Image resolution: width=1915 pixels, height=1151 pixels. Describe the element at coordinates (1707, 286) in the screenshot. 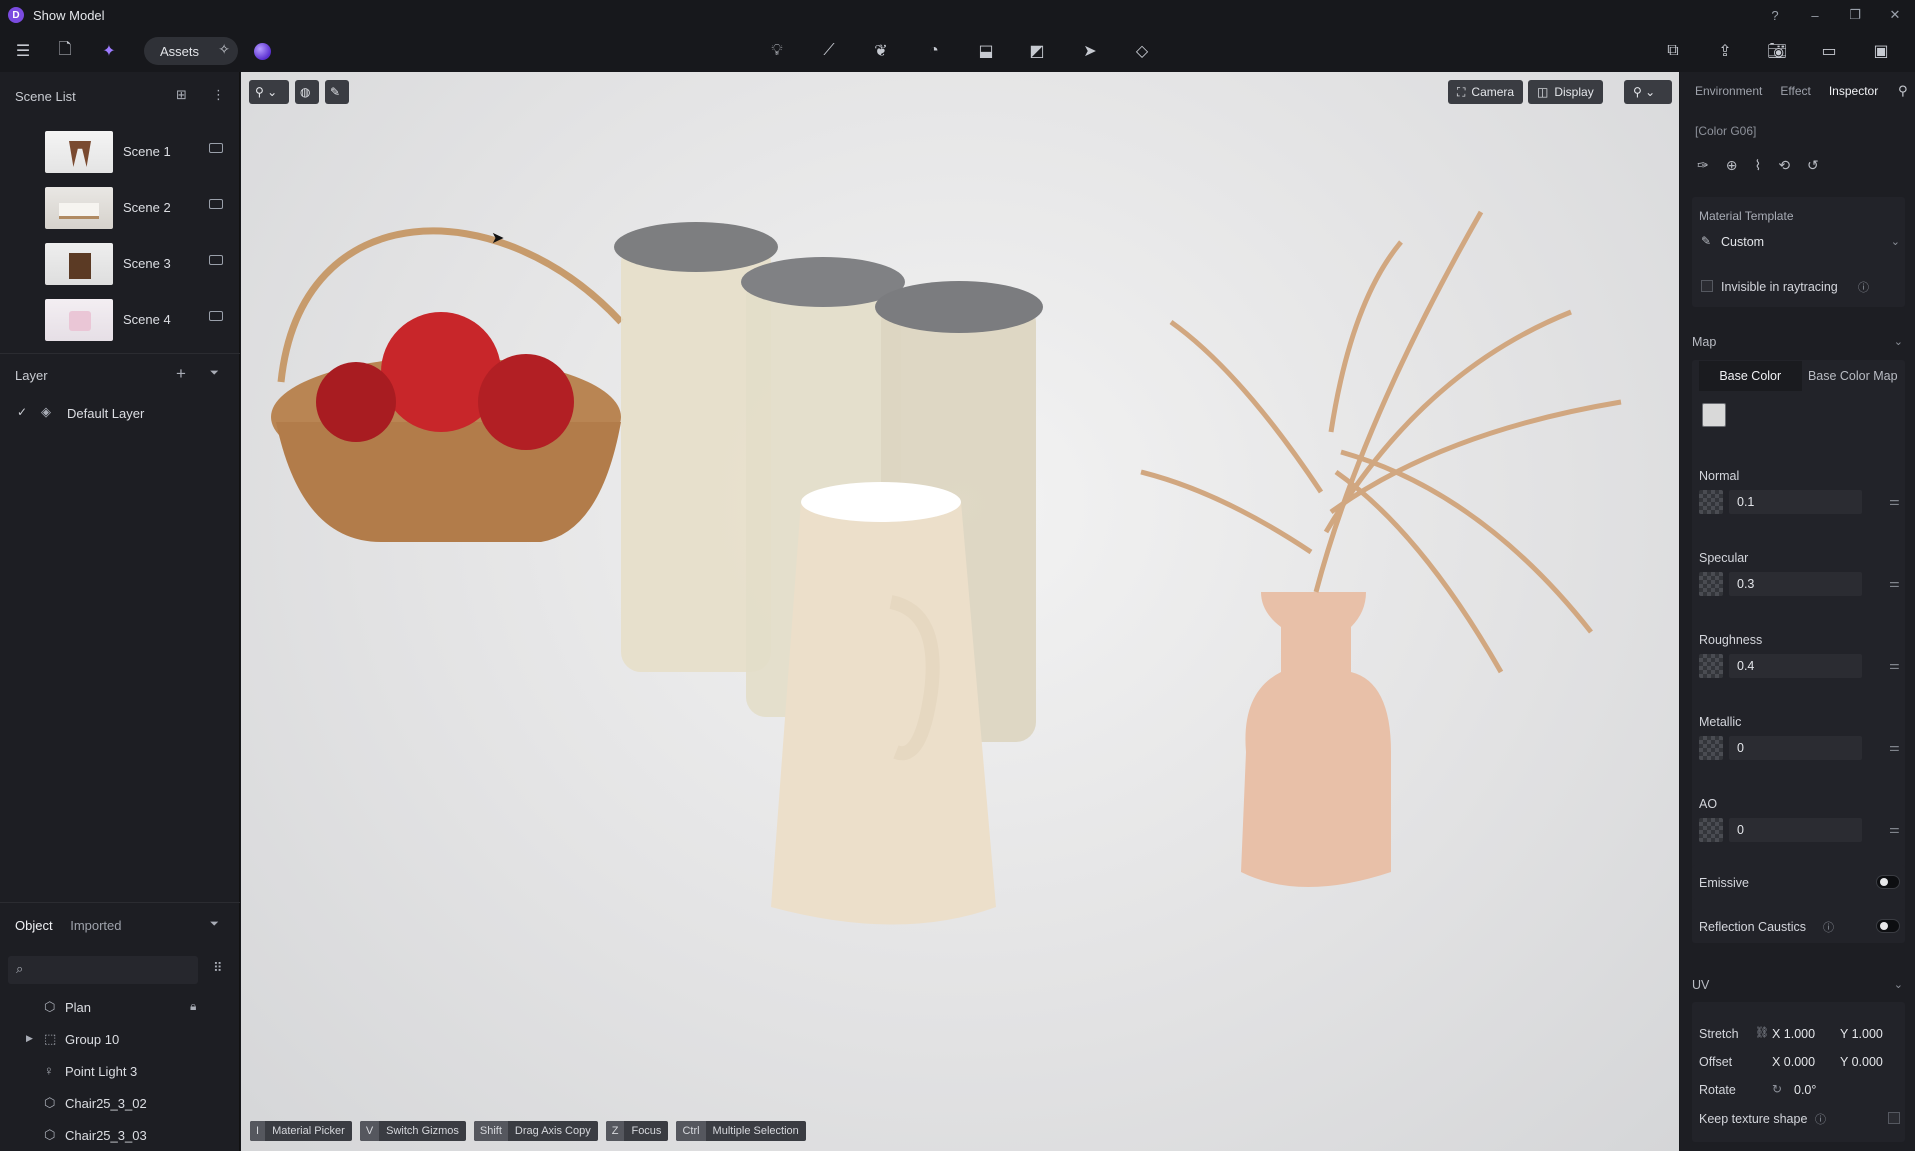

I see `invisible-checkbox` at that location.